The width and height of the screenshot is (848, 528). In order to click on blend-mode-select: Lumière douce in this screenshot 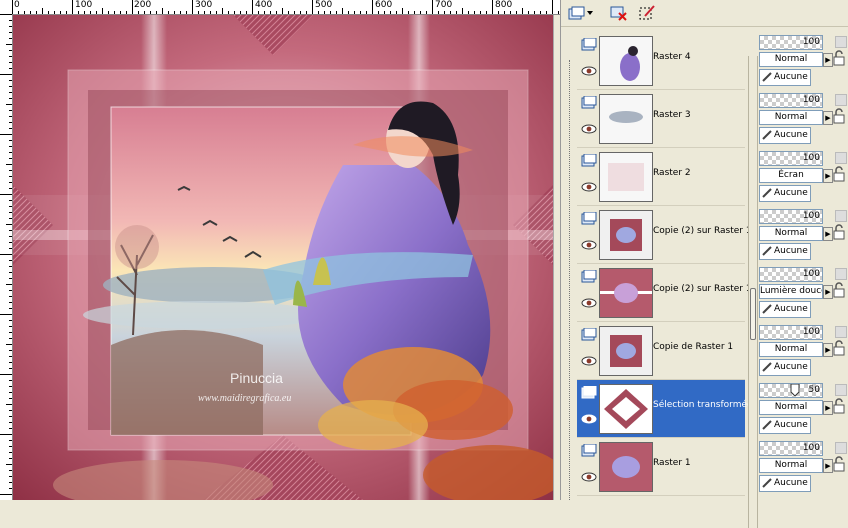, I will do `click(791, 291)`.